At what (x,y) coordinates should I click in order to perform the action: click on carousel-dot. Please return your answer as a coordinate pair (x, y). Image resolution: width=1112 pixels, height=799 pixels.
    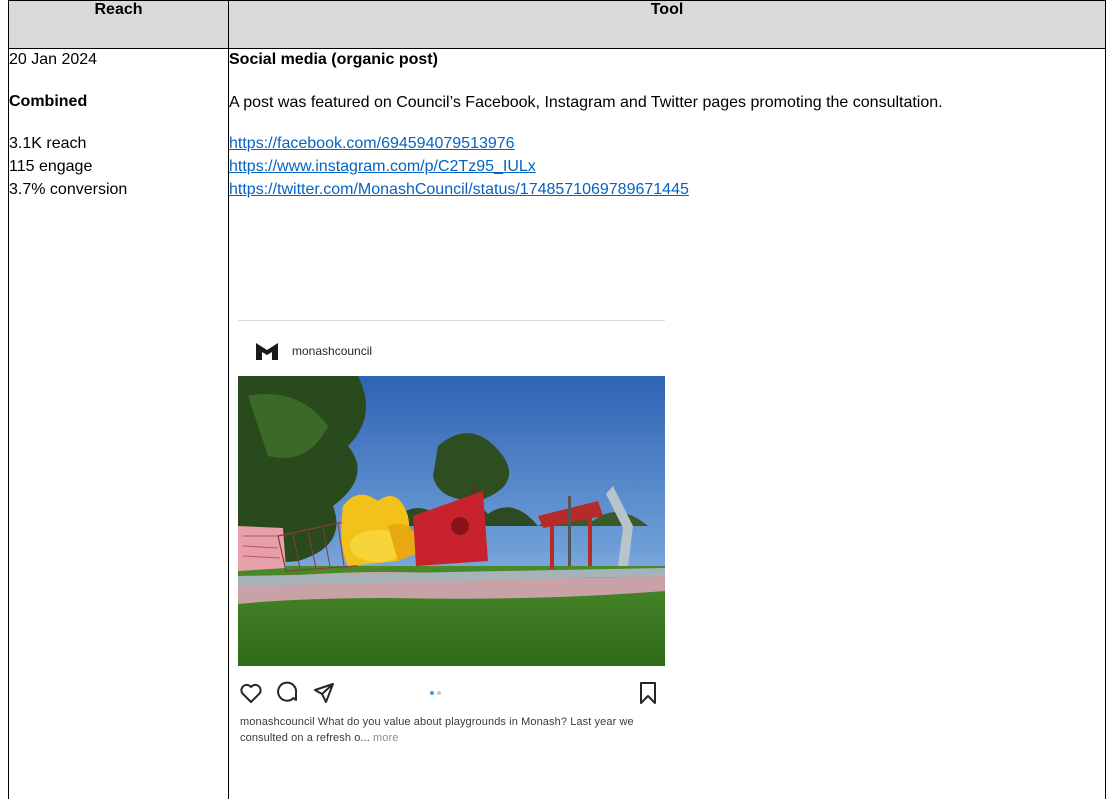
    Looking at the image, I should click on (439, 693).